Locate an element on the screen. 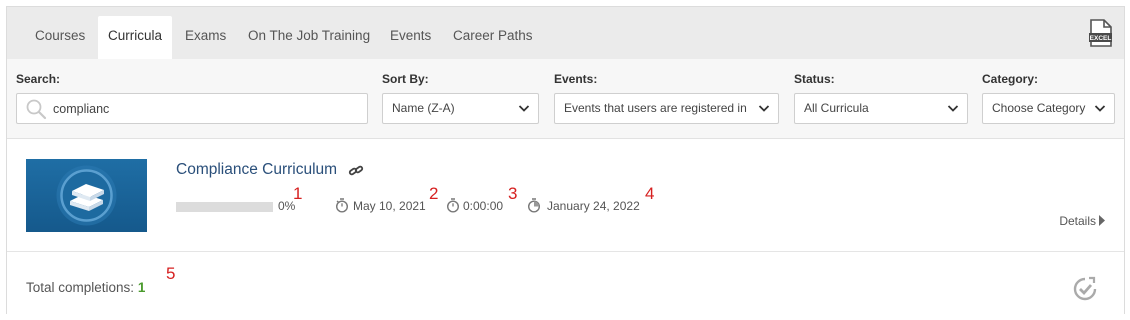  total-completions-label: Total completions: is located at coordinates (80, 287).